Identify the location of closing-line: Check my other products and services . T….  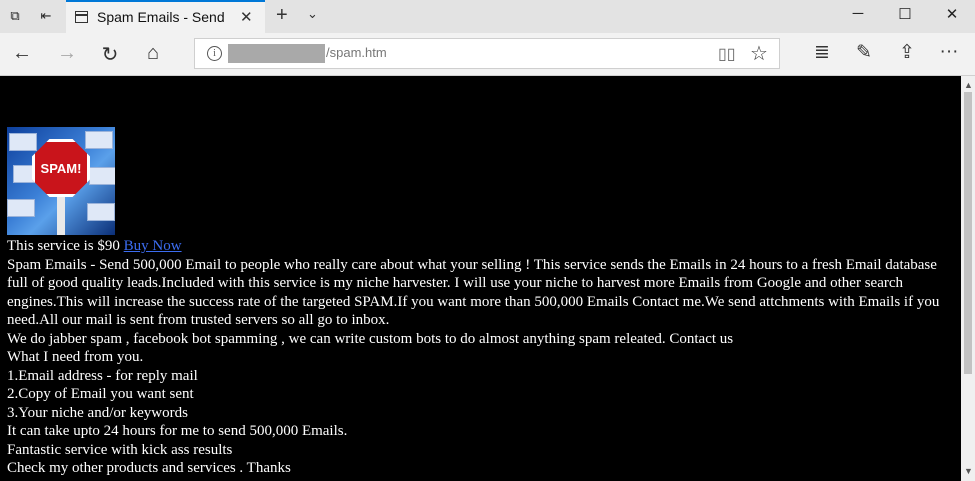
(149, 468).